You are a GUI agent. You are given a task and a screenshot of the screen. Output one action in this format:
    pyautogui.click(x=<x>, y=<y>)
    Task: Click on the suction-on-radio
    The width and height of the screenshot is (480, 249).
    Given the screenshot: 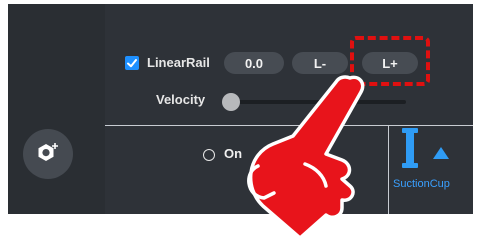 What is the action you would take?
    pyautogui.click(x=209, y=155)
    